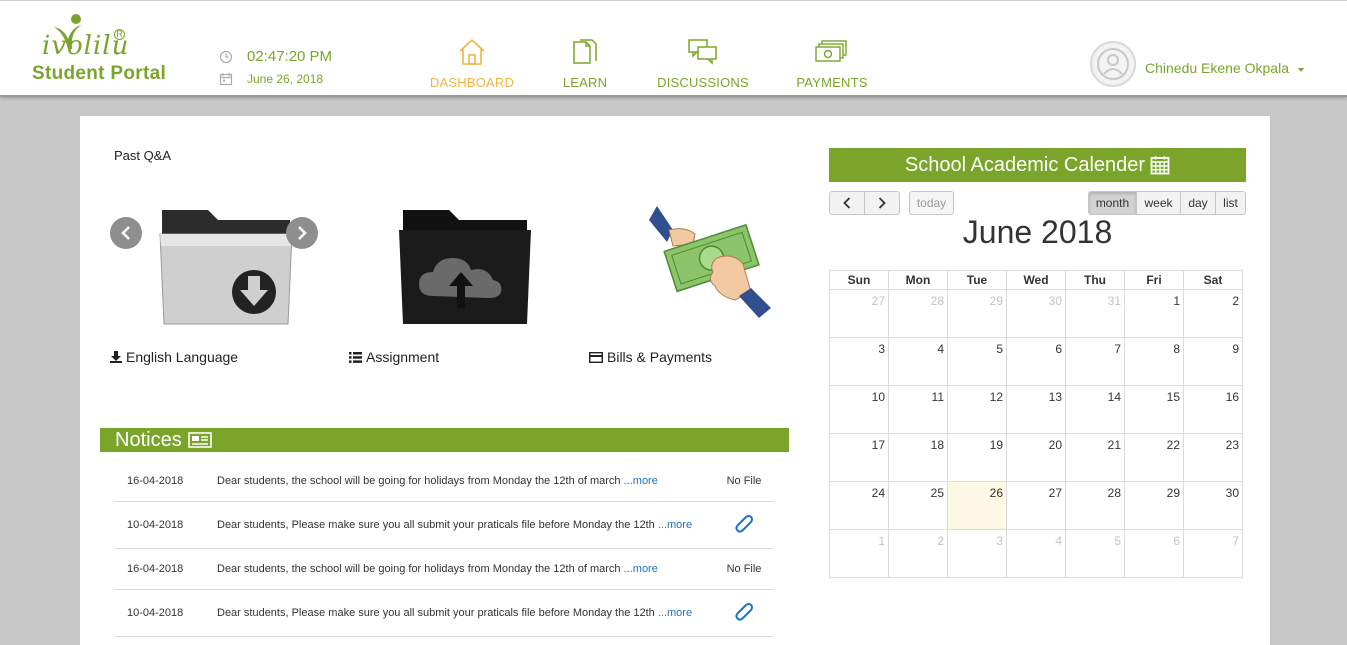 The height and width of the screenshot is (645, 1347). I want to click on calendar-day: 24, so click(859, 505).